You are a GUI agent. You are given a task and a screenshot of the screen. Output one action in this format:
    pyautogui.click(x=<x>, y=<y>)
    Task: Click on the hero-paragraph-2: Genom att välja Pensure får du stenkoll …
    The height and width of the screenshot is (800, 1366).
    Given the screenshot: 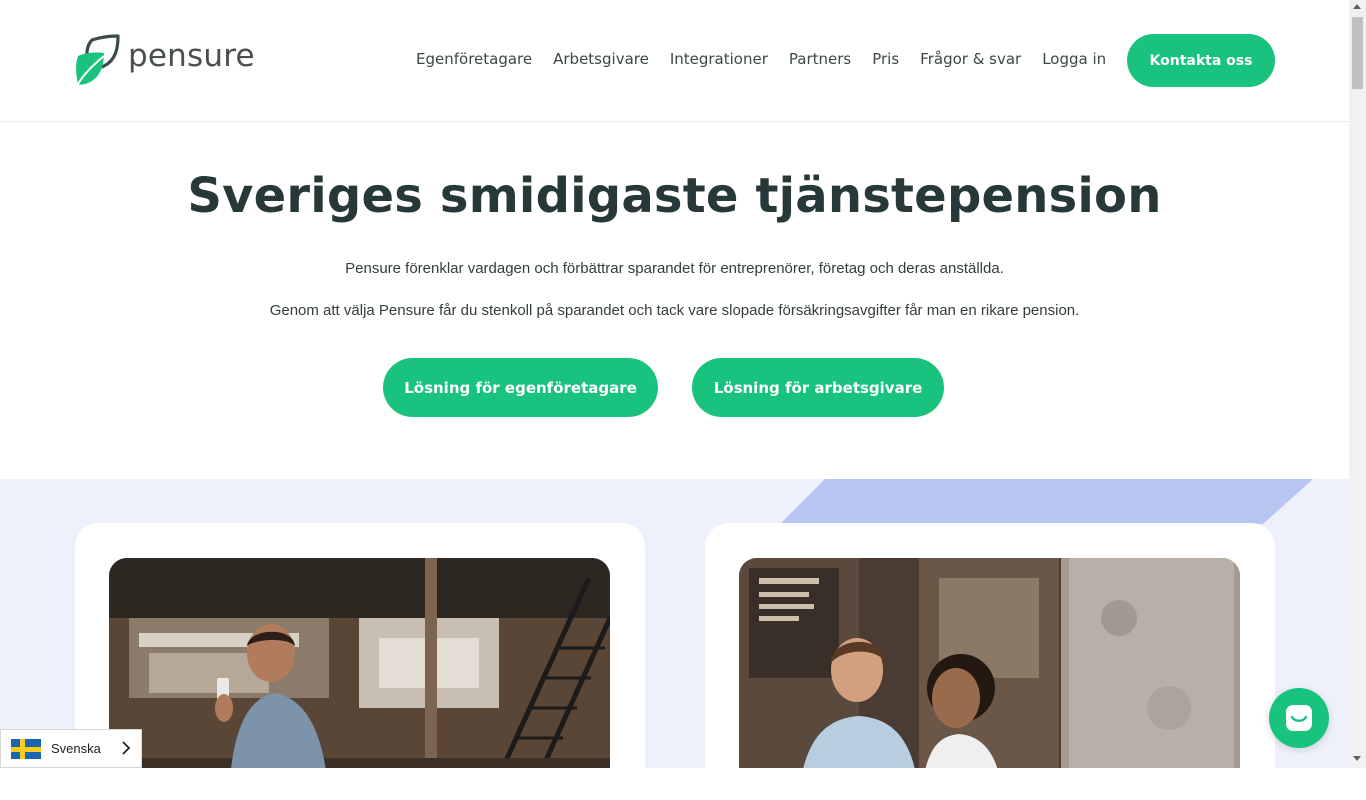 What is the action you would take?
    pyautogui.click(x=674, y=310)
    